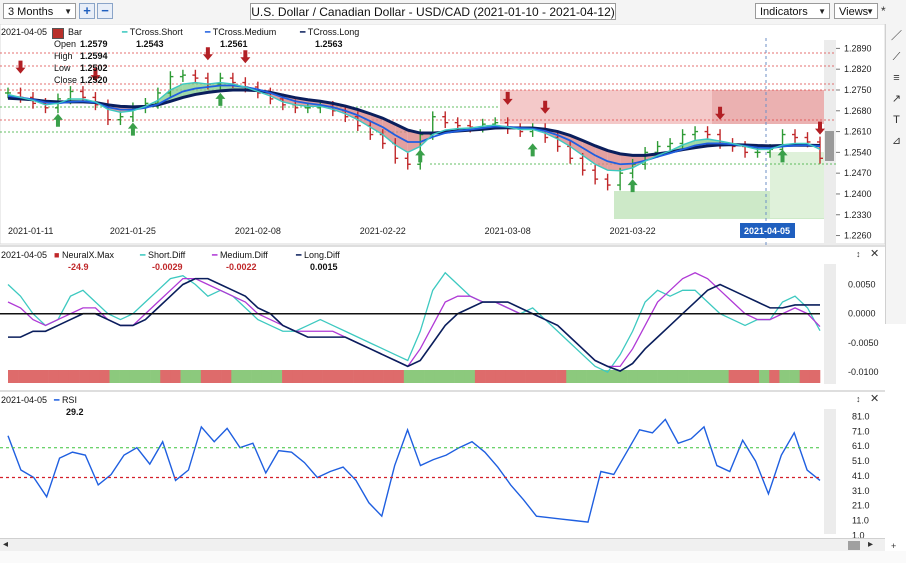 Image resolution: width=906 pixels, height=563 pixels. I want to click on views-menu: Views ▼, so click(856, 11).